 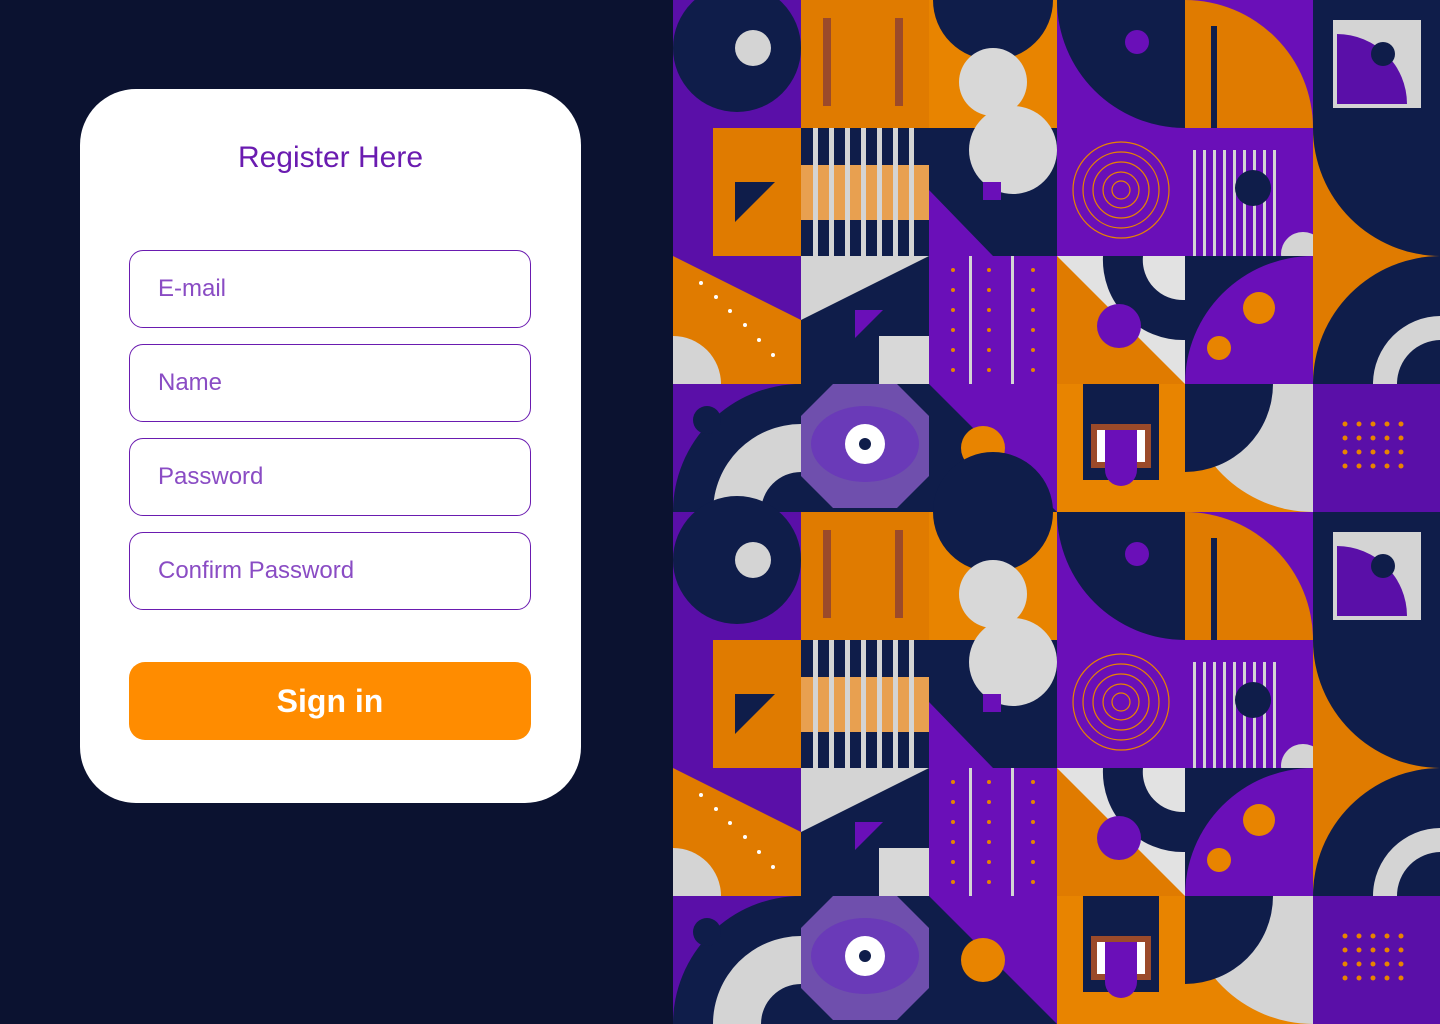 I want to click on sign-in-button: Sign in, so click(x=330, y=701).